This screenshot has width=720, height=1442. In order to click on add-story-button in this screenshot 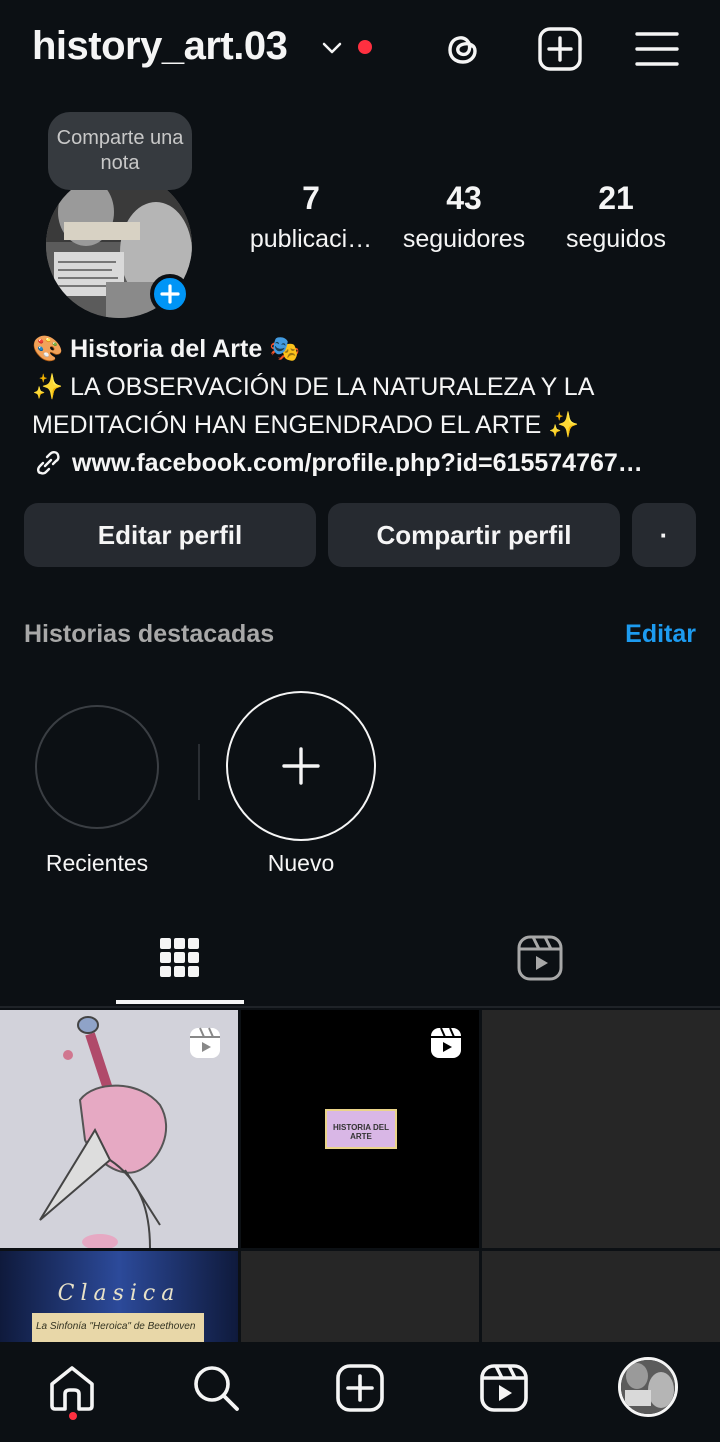, I will do `click(170, 294)`.